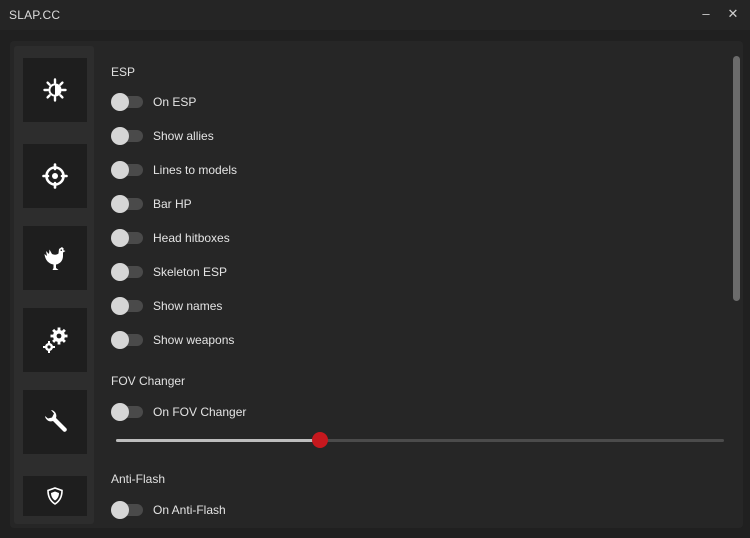 The height and width of the screenshot is (538, 750). I want to click on sidebar-item-settings, so click(55, 340).